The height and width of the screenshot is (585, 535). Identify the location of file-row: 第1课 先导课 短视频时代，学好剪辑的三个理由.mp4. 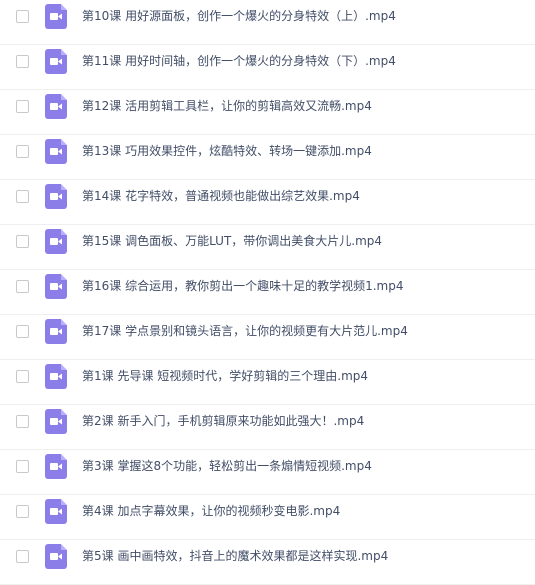
(267, 382).